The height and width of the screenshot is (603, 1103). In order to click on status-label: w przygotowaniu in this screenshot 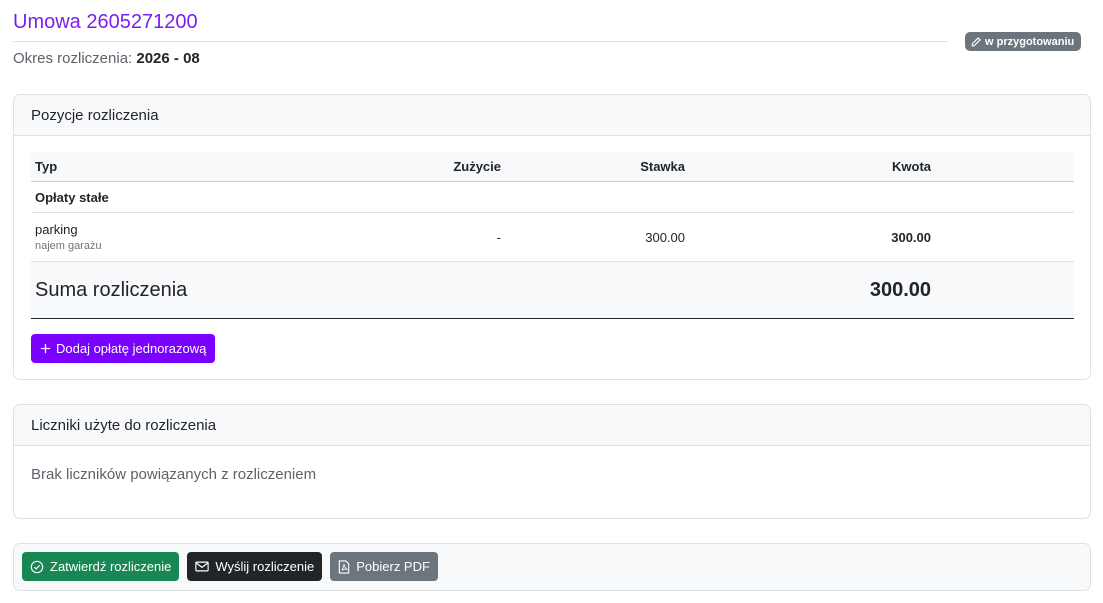, I will do `click(1030, 41)`.